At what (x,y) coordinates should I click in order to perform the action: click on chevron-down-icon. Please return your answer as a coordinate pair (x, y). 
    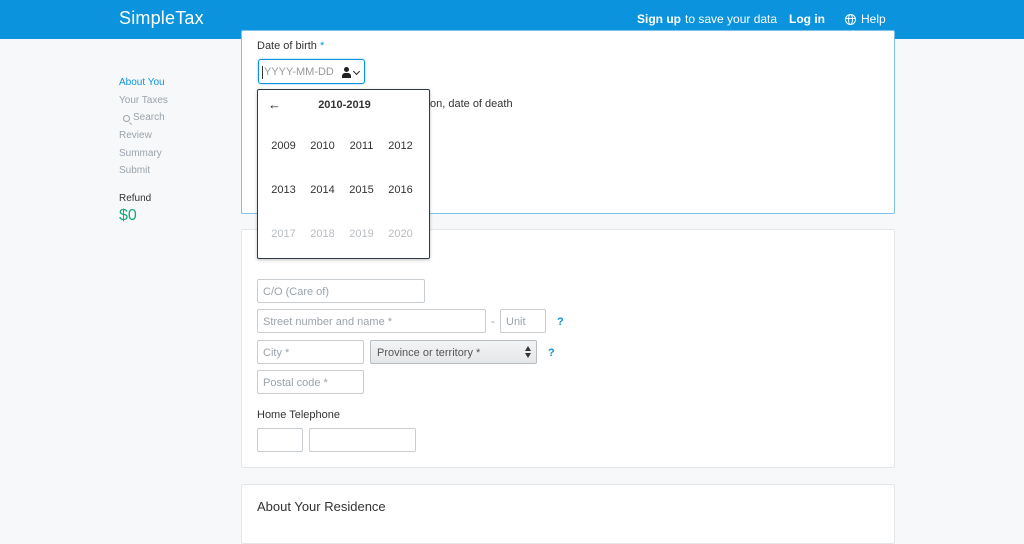
    Looking at the image, I should click on (356, 71).